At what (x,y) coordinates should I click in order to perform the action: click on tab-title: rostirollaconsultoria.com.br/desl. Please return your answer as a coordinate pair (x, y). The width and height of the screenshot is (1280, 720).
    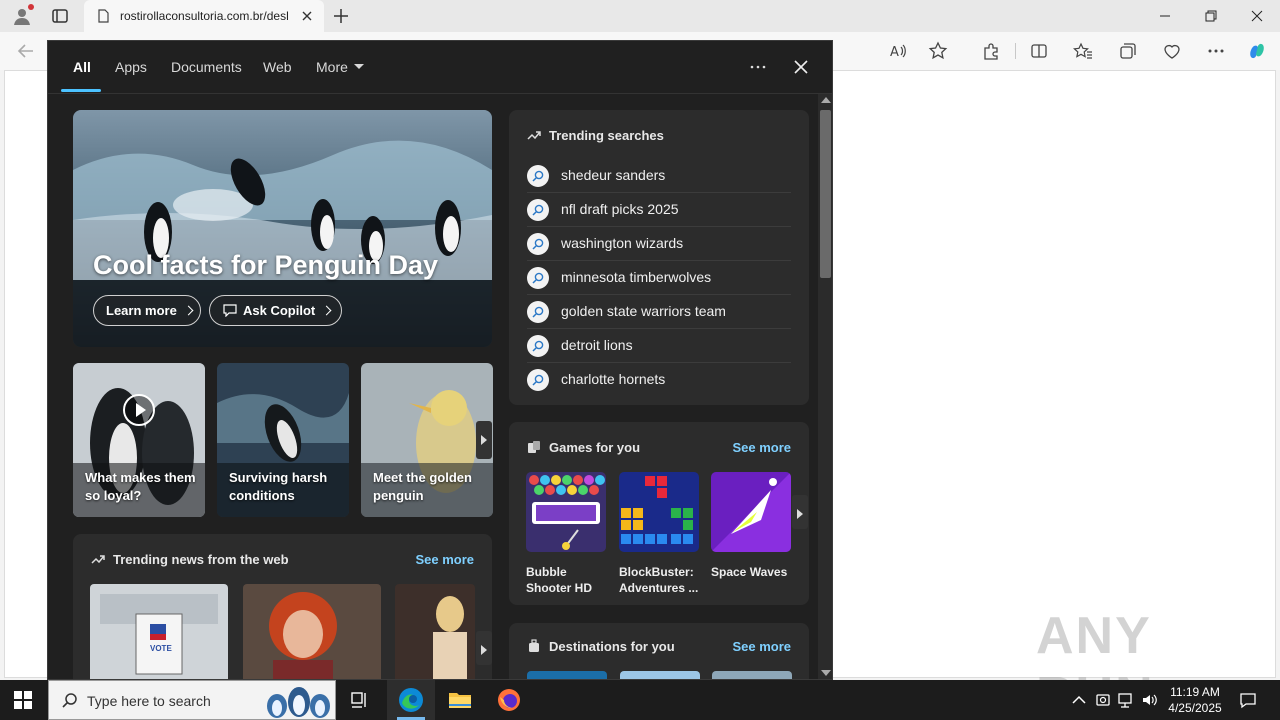
    Looking at the image, I should click on (204, 16).